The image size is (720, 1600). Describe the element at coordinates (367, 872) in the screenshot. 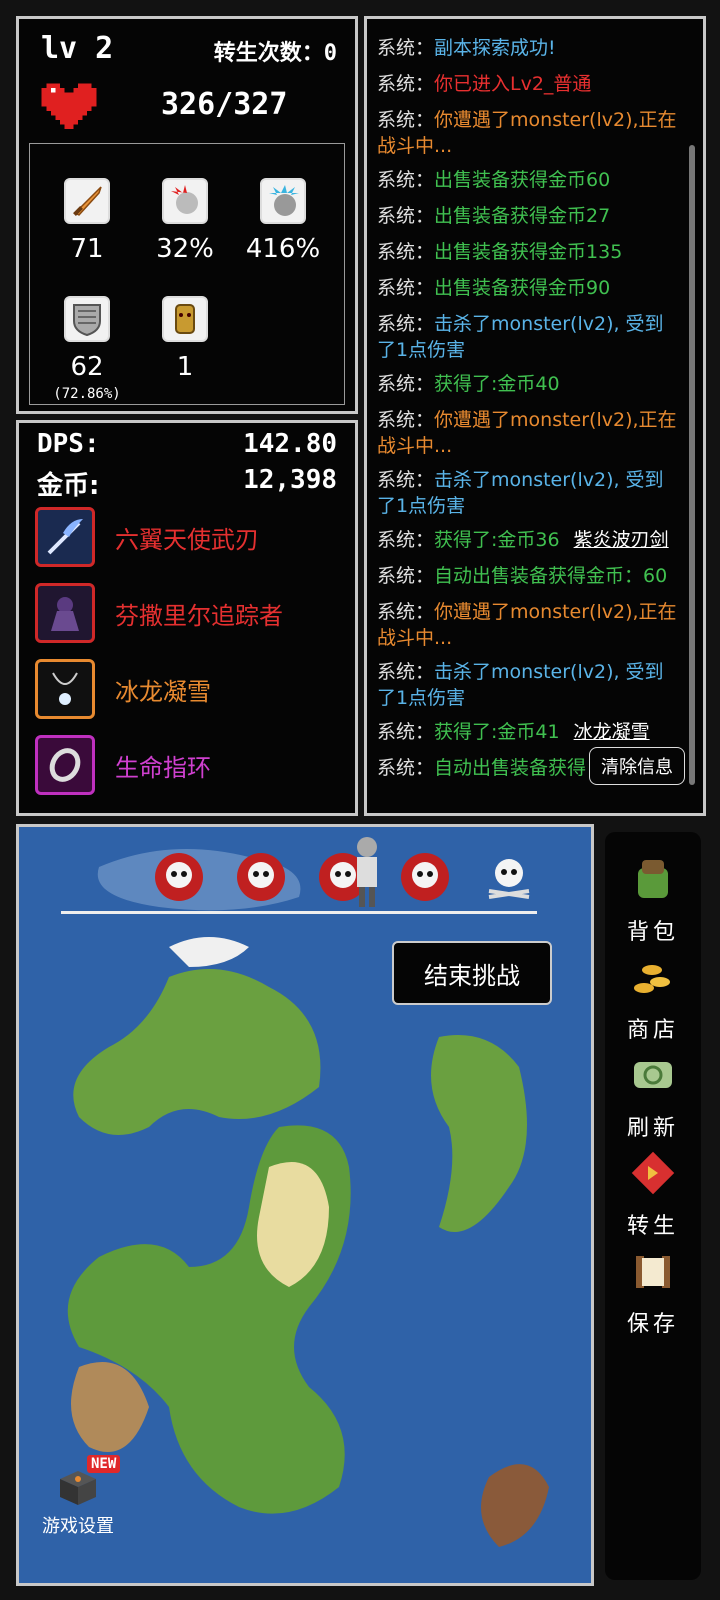

I see `hero-sprite-icon` at that location.